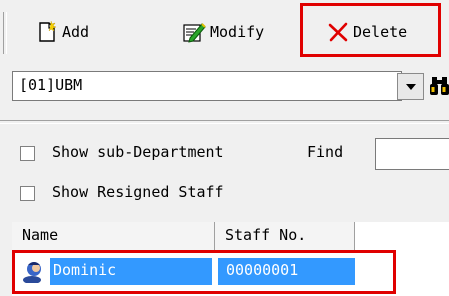 This screenshot has width=449, height=296. What do you see at coordinates (51, 85) in the screenshot?
I see `department-value: [01]UBM` at bounding box center [51, 85].